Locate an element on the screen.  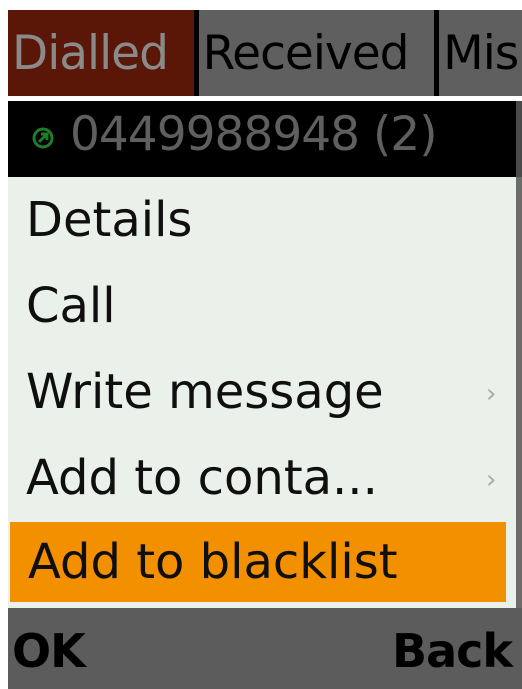
dialled-call-arrow-icon is located at coordinates (43, 138).